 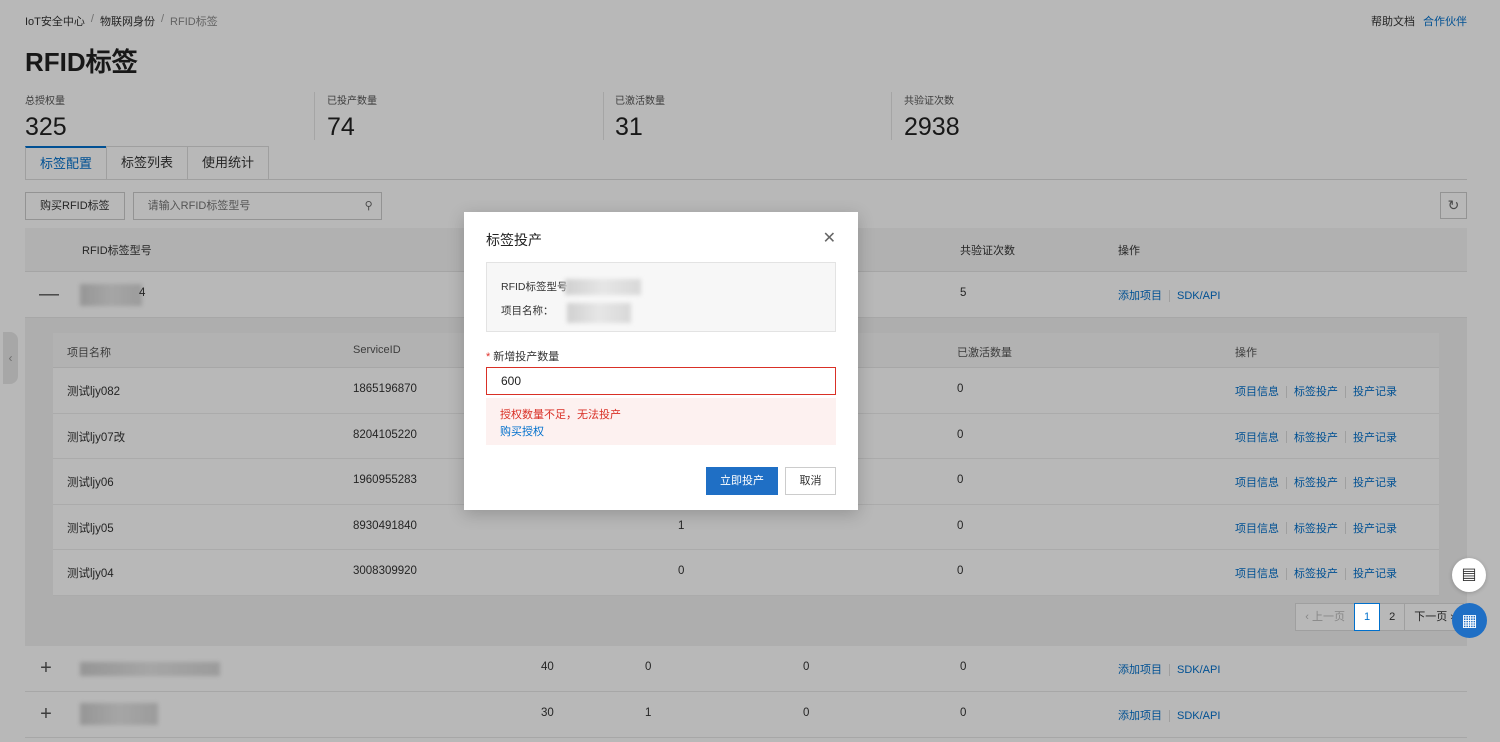 What do you see at coordinates (599, 313) in the screenshot?
I see `redacted-project-value` at bounding box center [599, 313].